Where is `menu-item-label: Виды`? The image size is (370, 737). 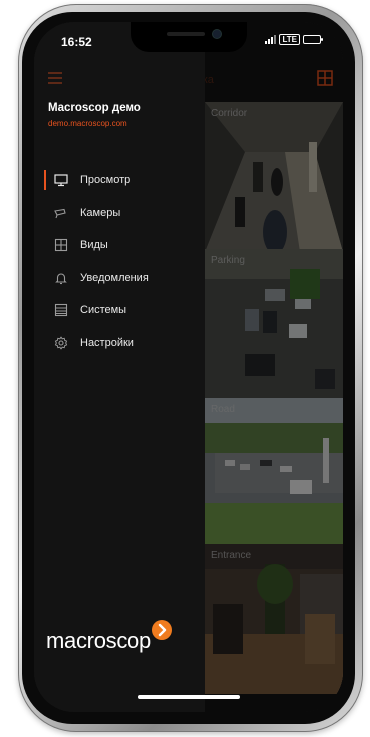
menu-item-label: Виды is located at coordinates (94, 245).